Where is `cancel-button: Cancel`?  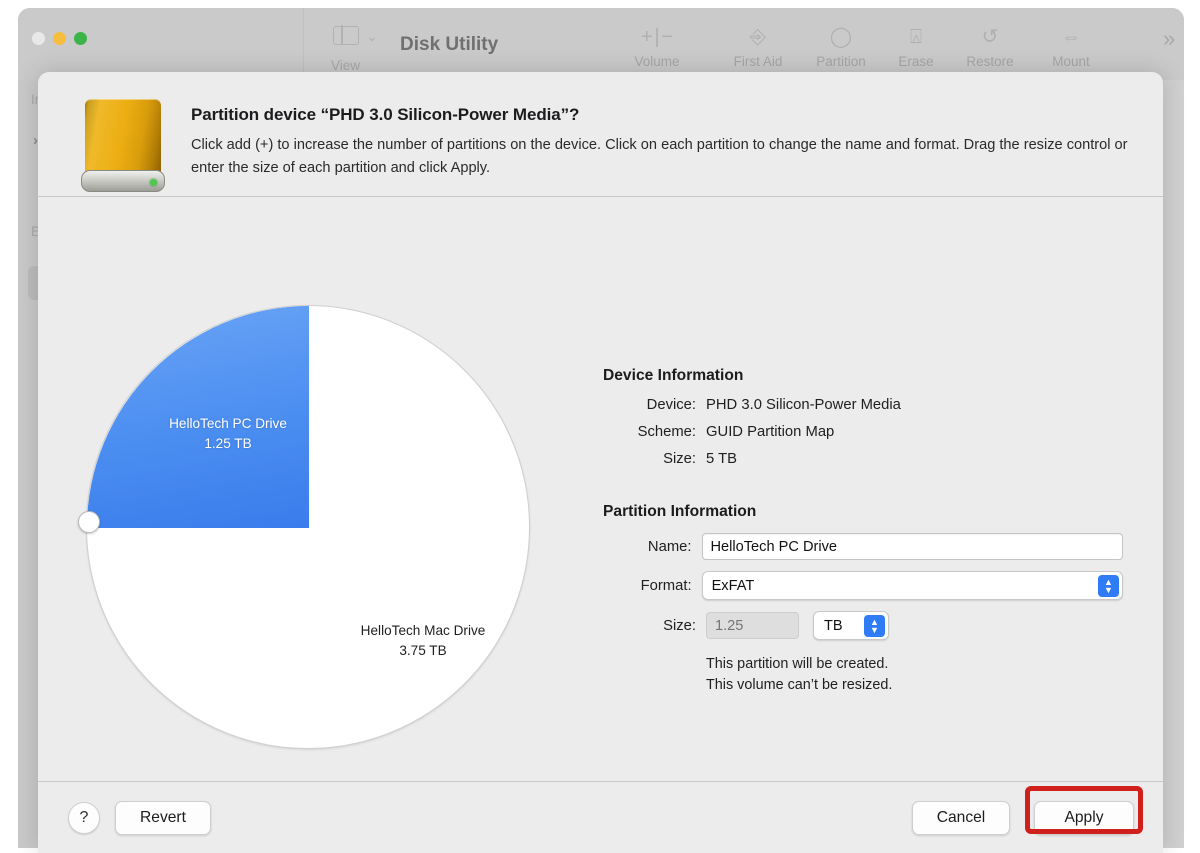 cancel-button: Cancel is located at coordinates (961, 818).